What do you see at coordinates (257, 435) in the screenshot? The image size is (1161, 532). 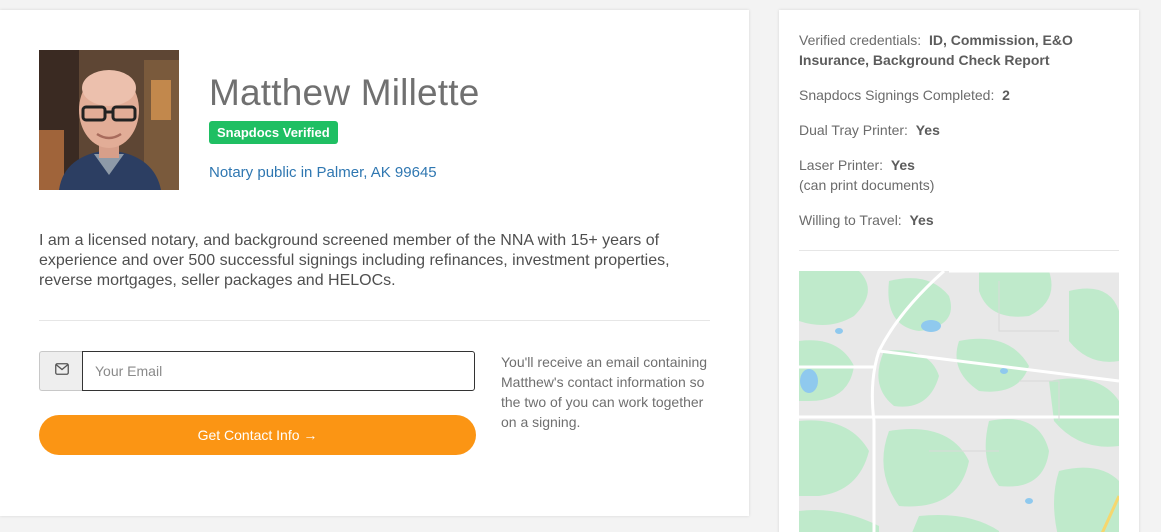 I see `get-contact-info-button: Get Contact Info →` at bounding box center [257, 435].